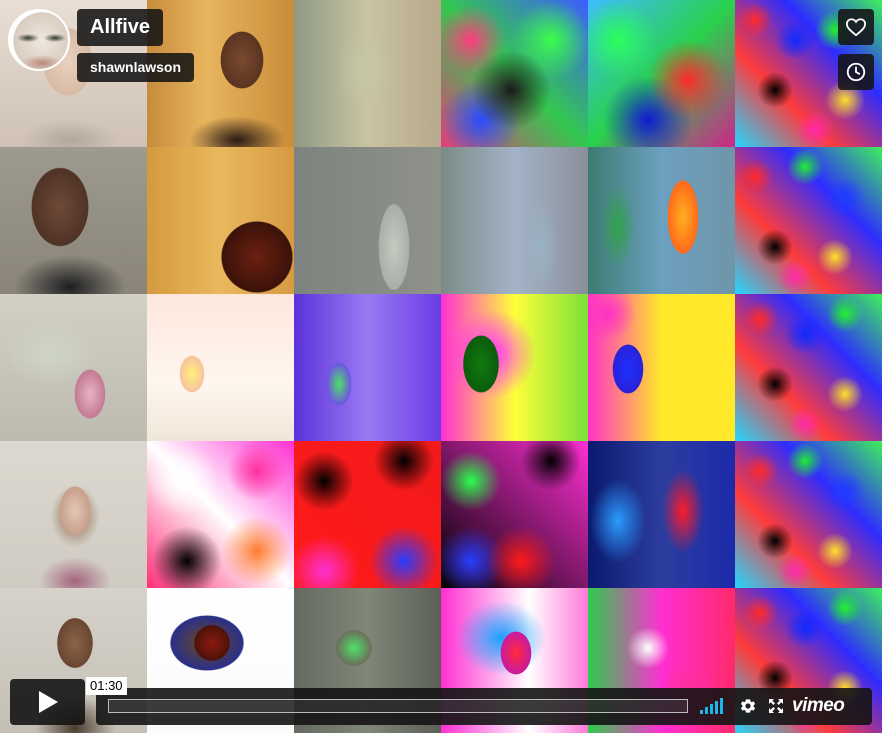 This screenshot has height=733, width=882. I want to click on clock-icon, so click(856, 72).